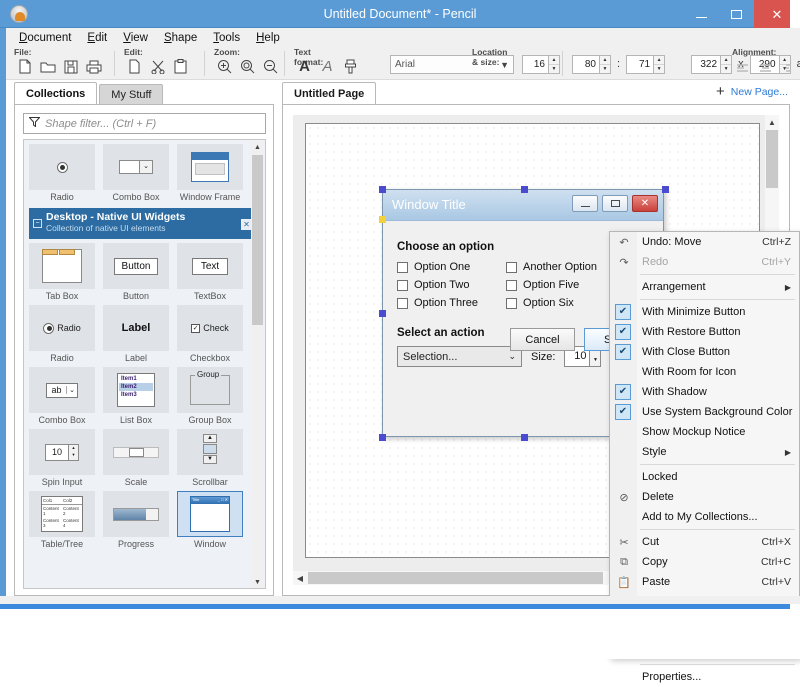  What do you see at coordinates (304, 66) in the screenshot?
I see `bold-a-icon: A` at bounding box center [304, 66].